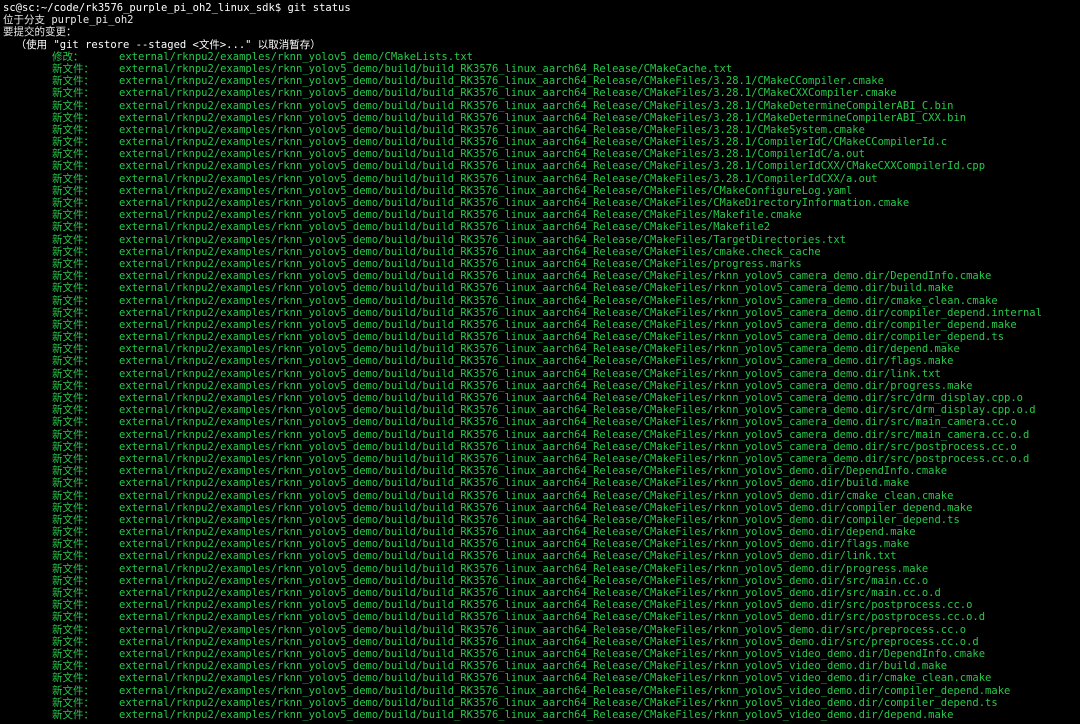 This screenshot has height=724, width=1080. I want to click on typed-command: git status, so click(319, 8).